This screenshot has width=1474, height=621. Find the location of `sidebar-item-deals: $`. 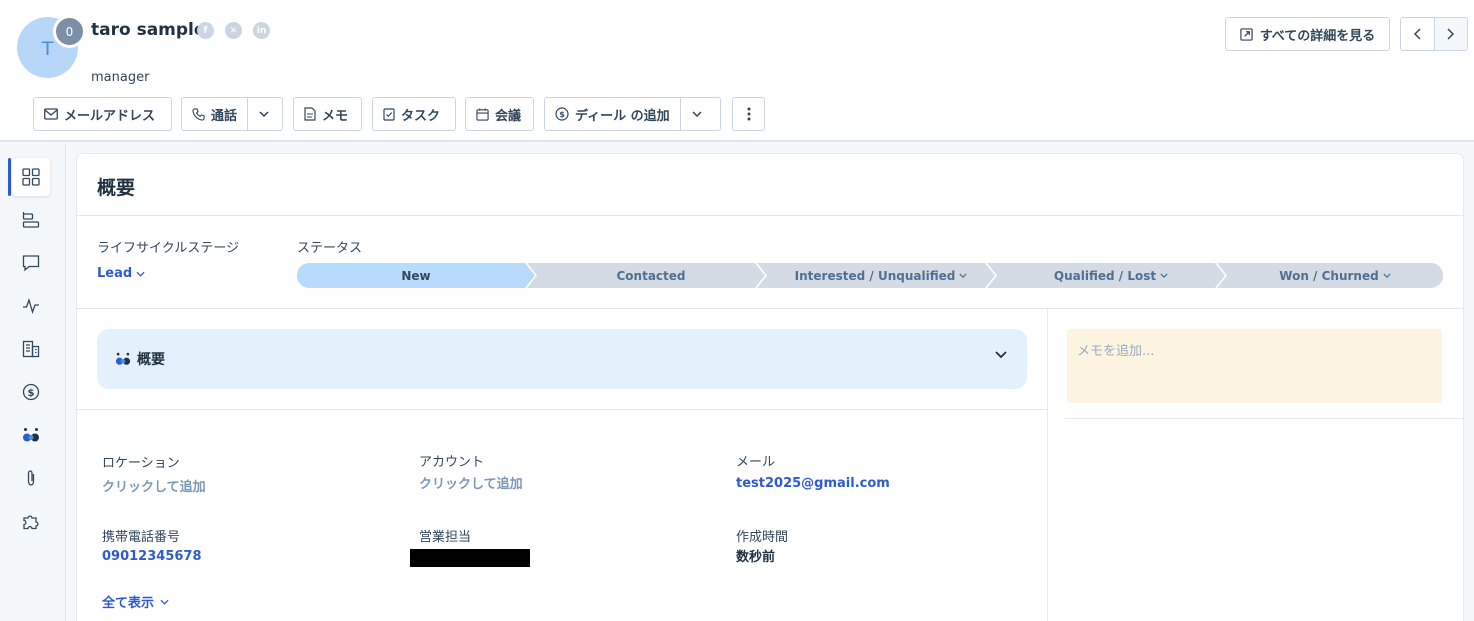

sidebar-item-deals: $ is located at coordinates (31, 392).